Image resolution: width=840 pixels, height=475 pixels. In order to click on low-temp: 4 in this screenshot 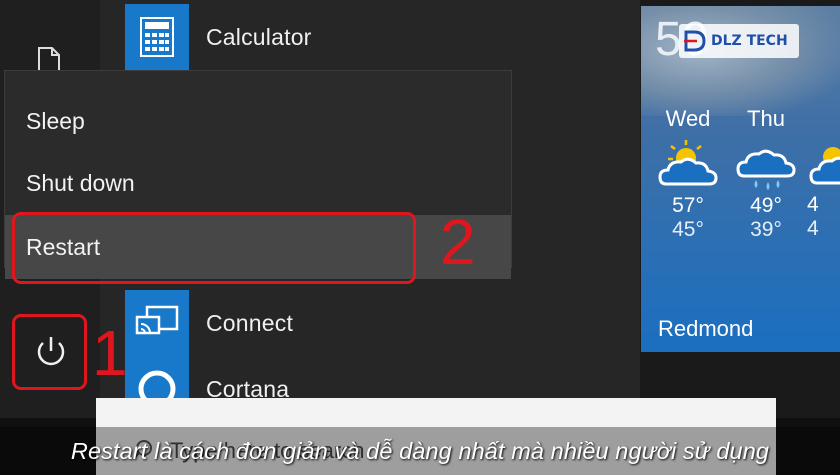, I will do `click(813, 228)`.